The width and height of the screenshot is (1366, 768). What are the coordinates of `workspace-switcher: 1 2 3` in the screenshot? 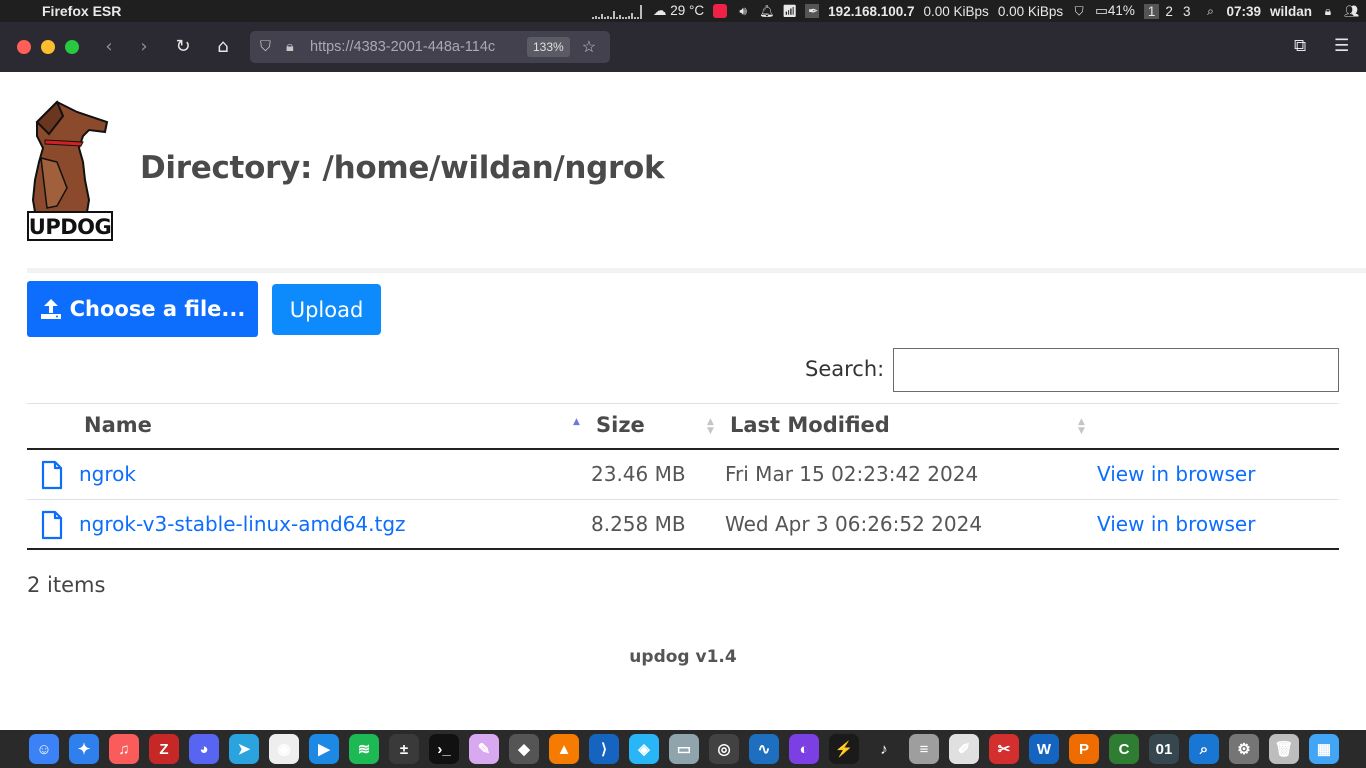 It's located at (1169, 11).